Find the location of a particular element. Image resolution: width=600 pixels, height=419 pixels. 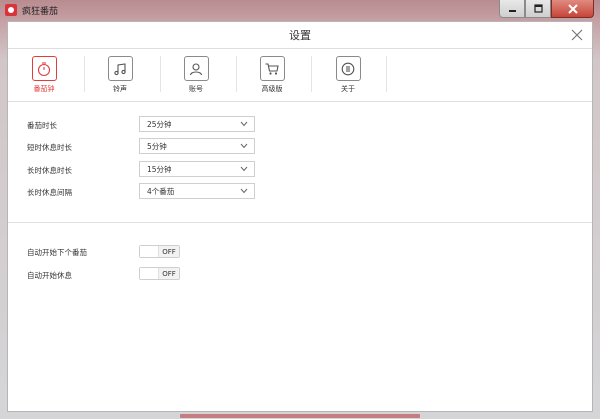

app-title: 疯狂番茄 is located at coordinates (40, 11).